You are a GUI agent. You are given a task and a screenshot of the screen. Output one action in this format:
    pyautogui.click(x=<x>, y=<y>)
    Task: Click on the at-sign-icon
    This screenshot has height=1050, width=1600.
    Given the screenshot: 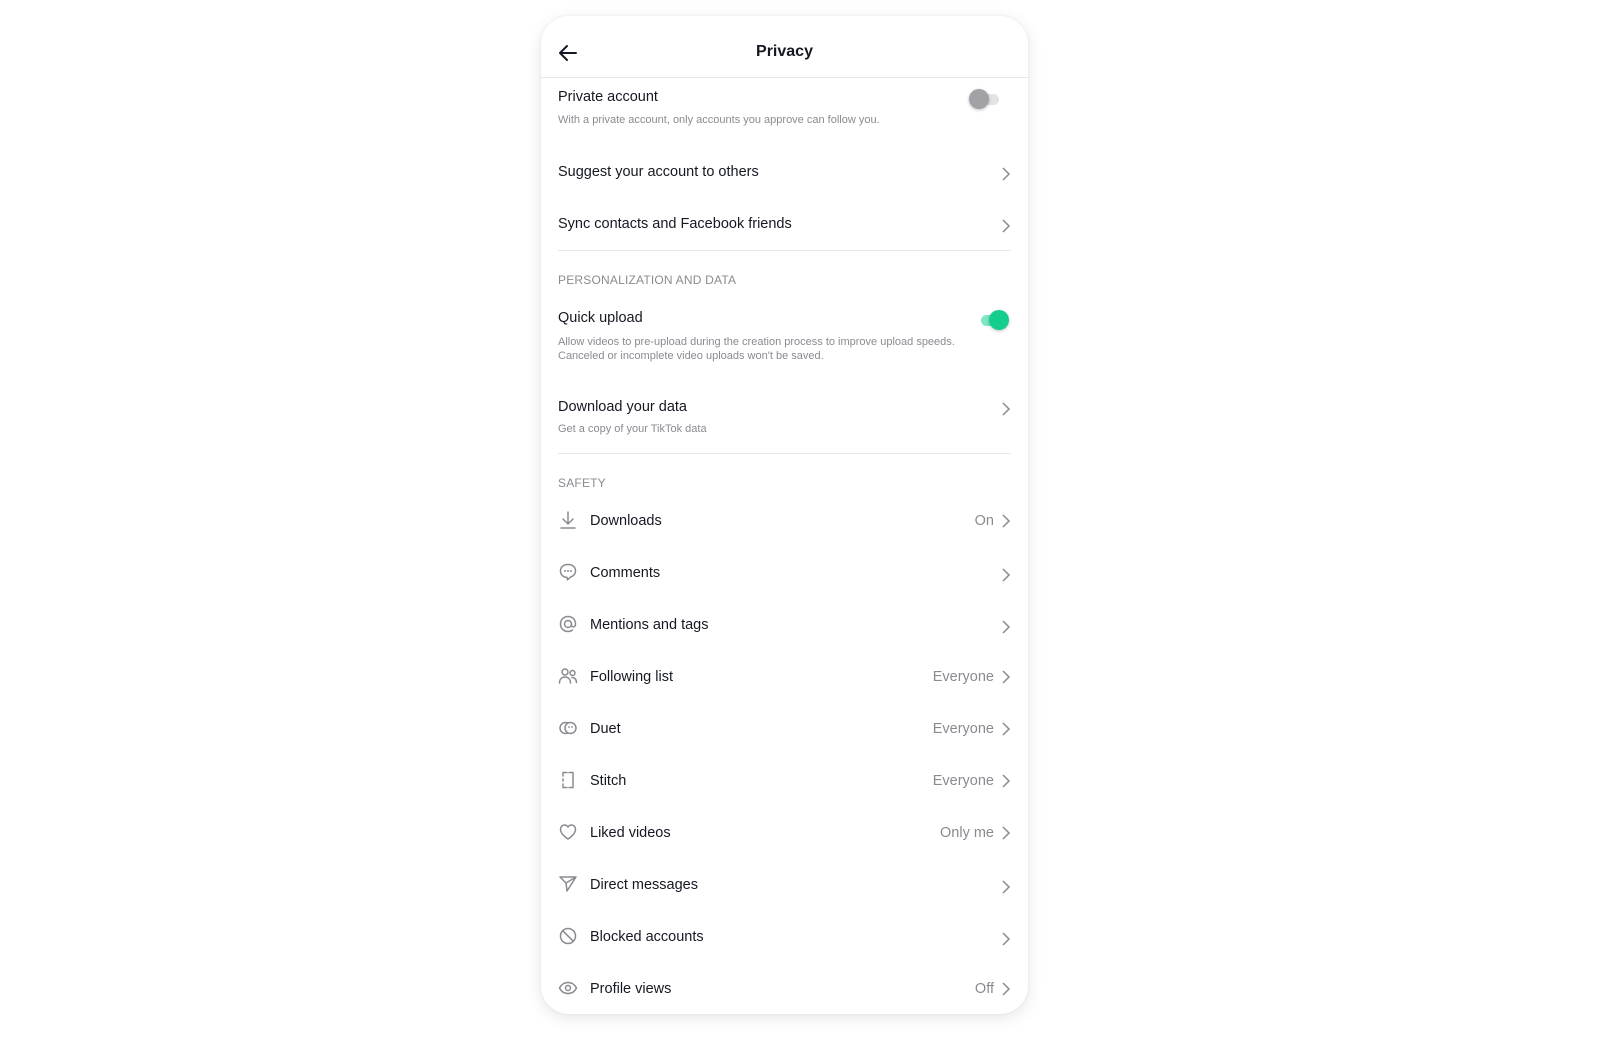 What is the action you would take?
    pyautogui.click(x=568, y=624)
    